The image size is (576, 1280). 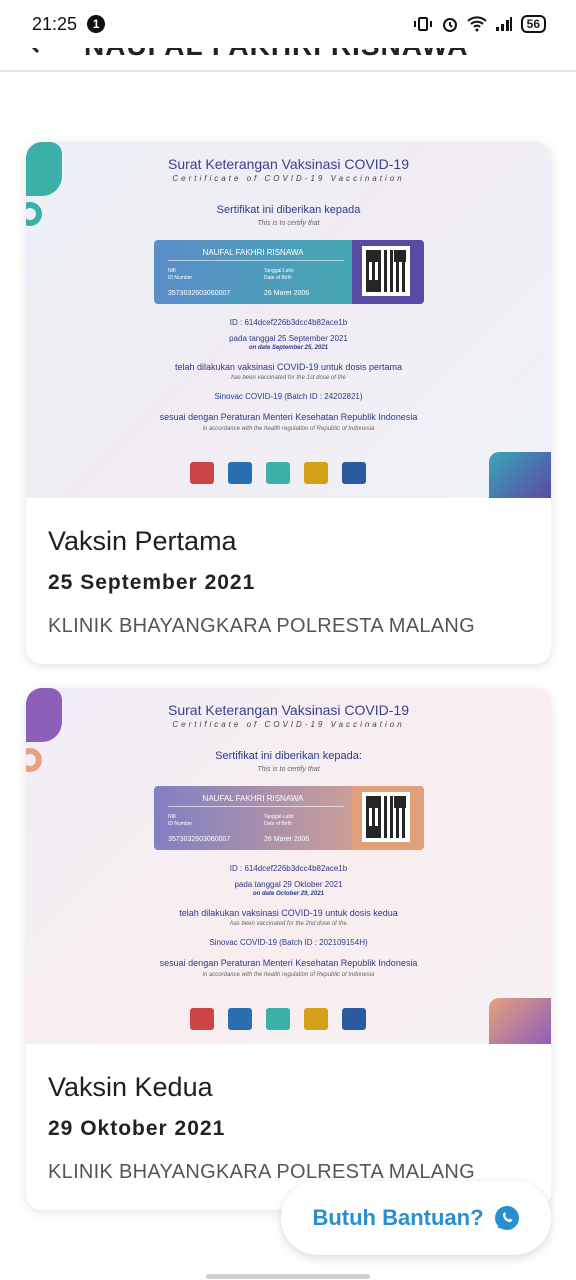 I want to click on status-time: 21:25, so click(x=55, y=23).